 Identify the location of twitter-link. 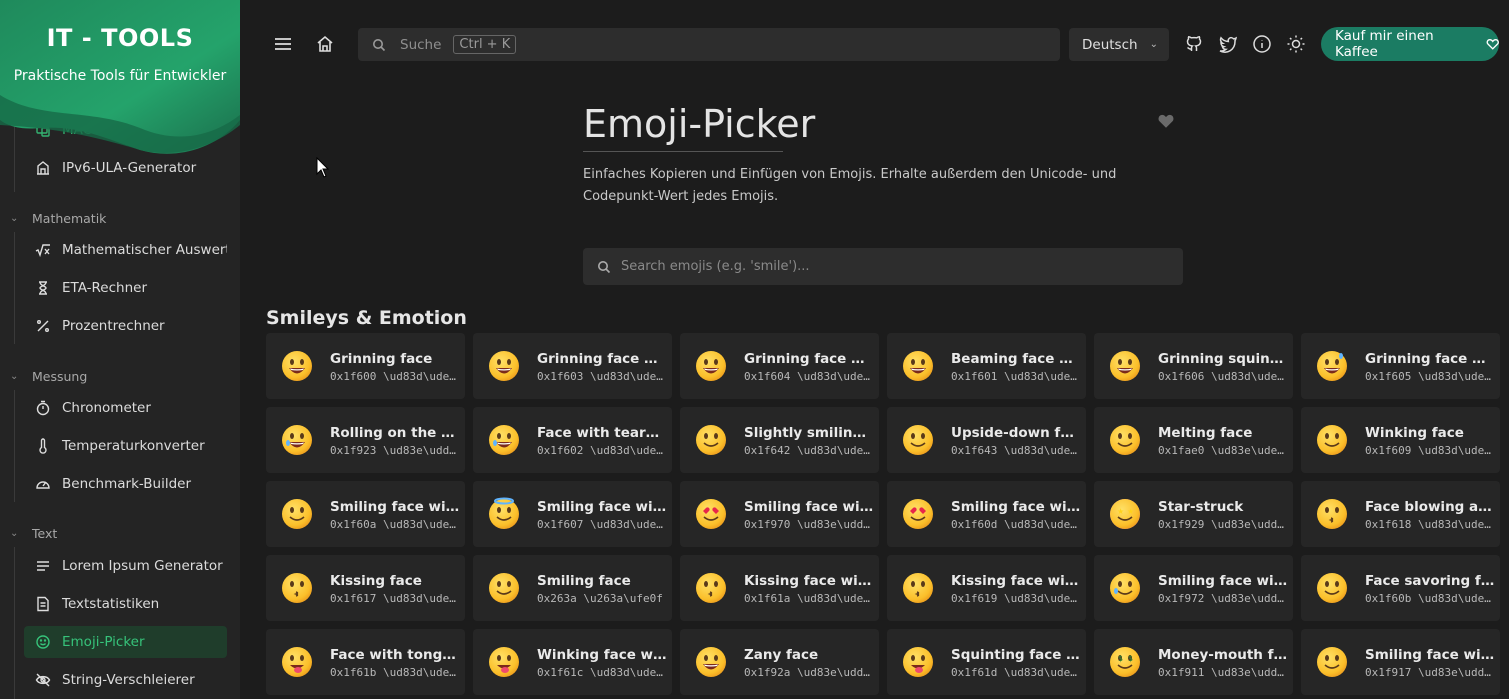
(1228, 44).